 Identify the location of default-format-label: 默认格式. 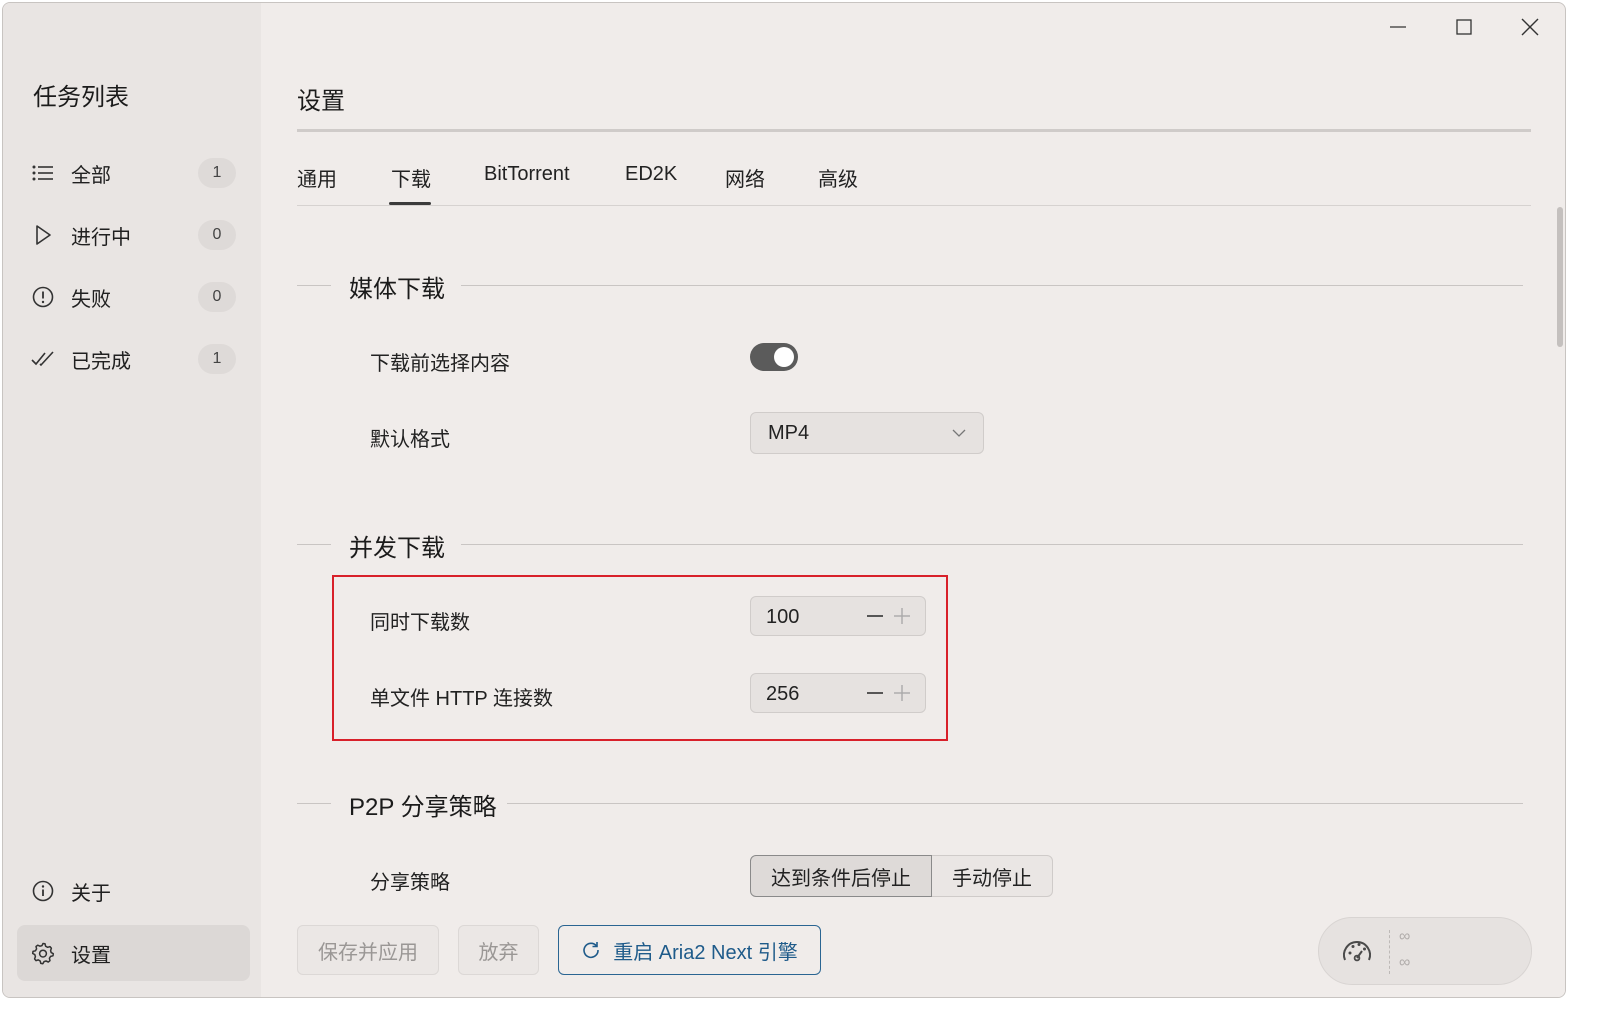
(410, 440).